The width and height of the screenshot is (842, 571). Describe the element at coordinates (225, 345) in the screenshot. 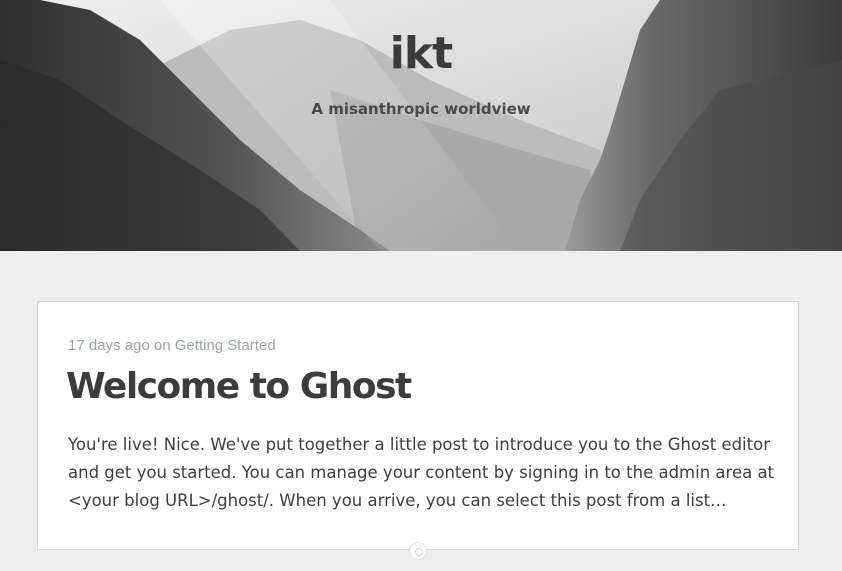

I see `post-tag-link: Getting Started` at that location.